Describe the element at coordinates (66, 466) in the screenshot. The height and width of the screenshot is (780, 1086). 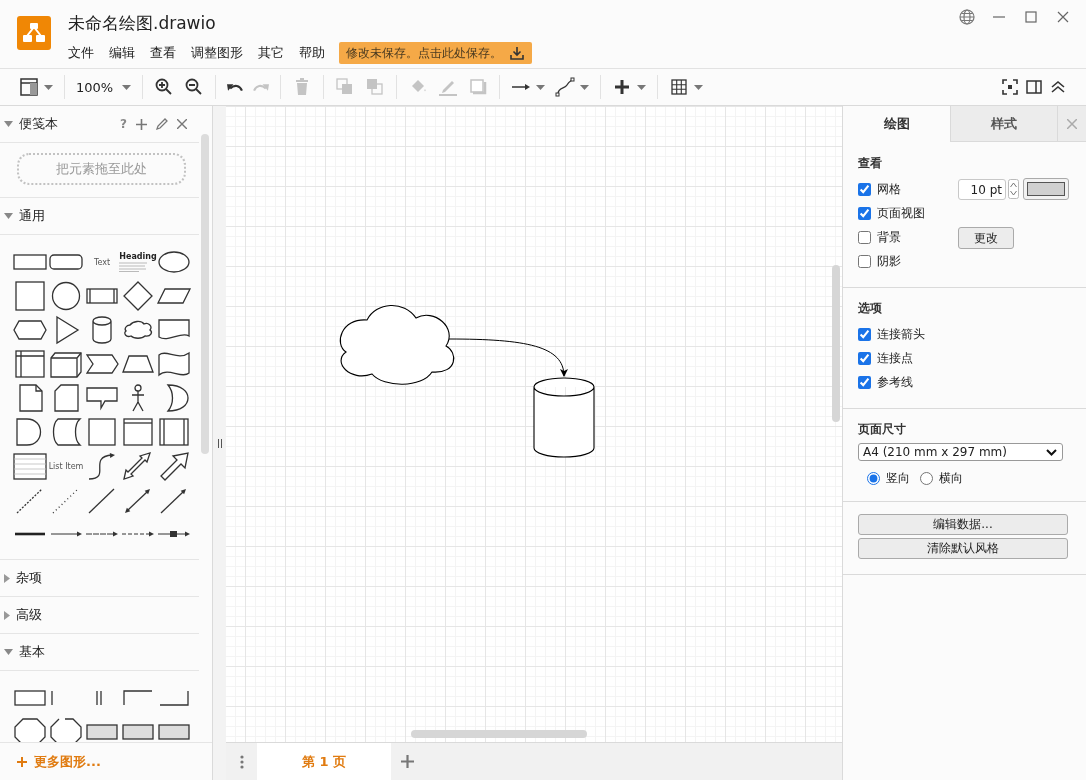
I see `list-item-shape-label: List Item` at that location.